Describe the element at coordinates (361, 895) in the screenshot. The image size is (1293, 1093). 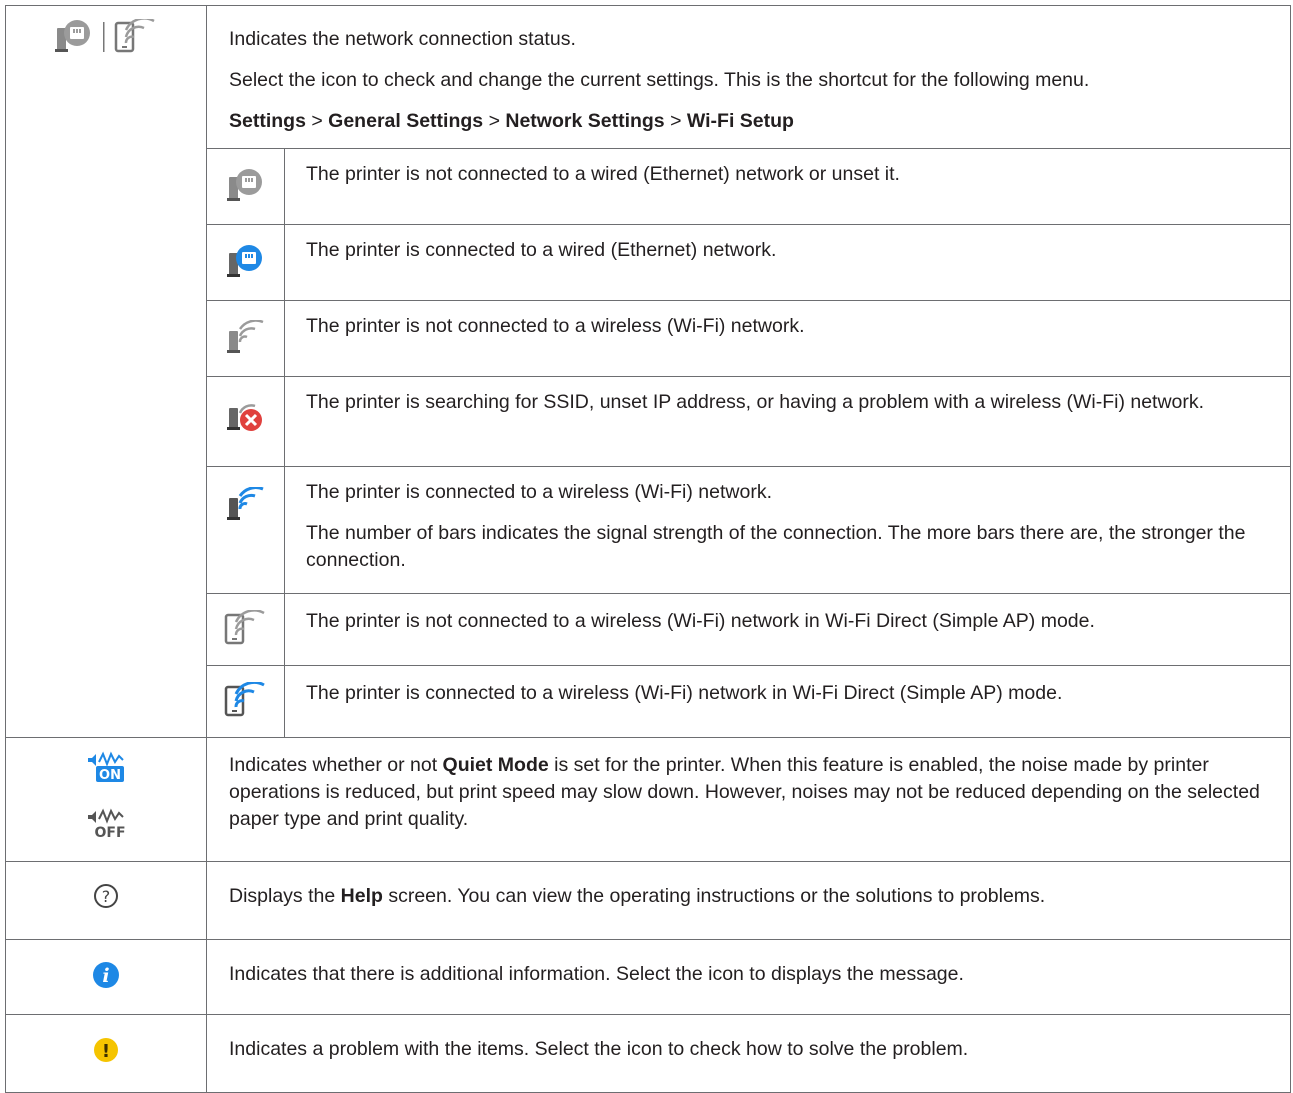
I see `help-term: Help` at that location.